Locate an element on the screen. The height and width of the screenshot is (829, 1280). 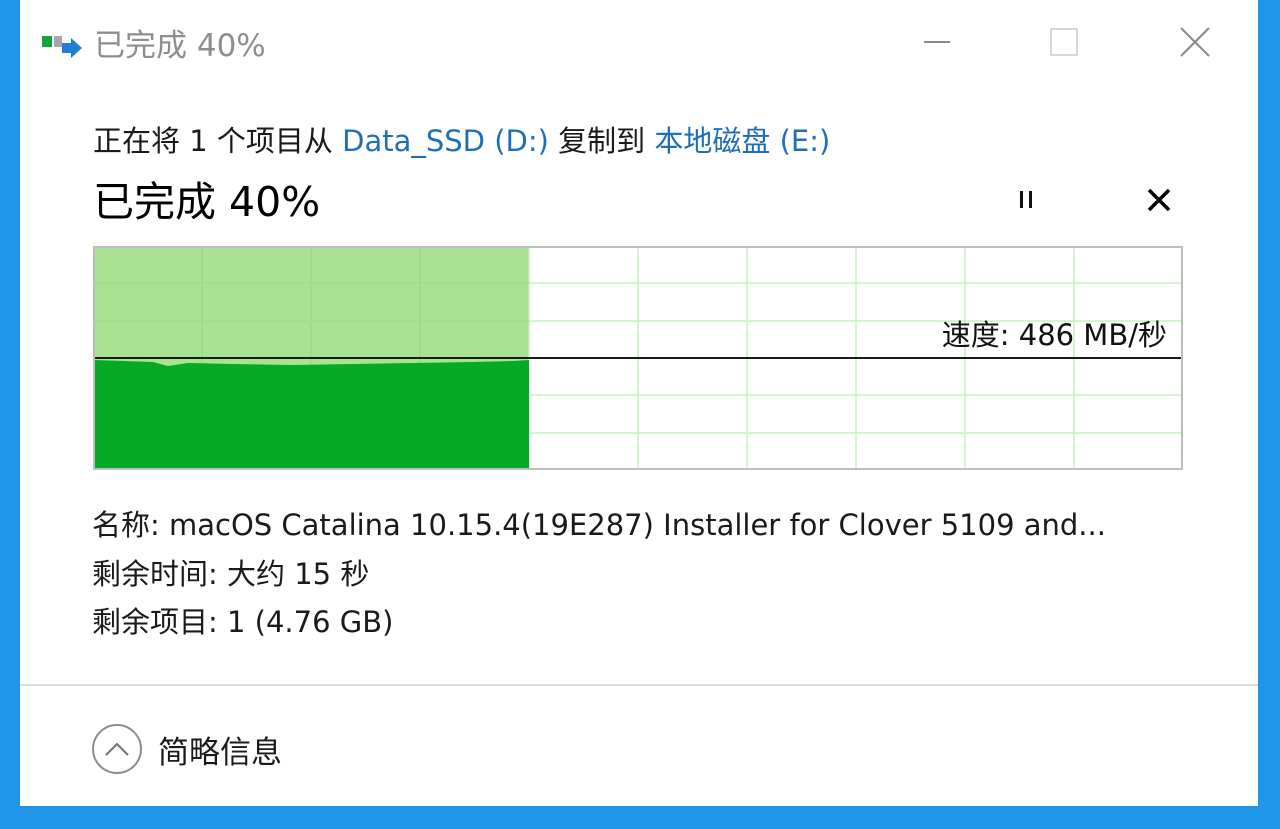
pause-button is located at coordinates (1026, 200).